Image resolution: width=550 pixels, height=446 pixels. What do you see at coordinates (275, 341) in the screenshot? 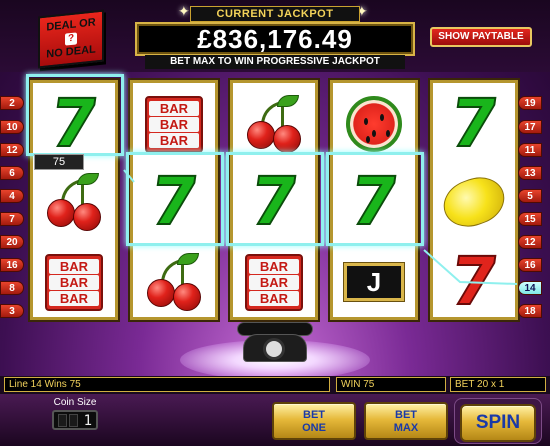
I see `banker-phone-icon` at bounding box center [275, 341].